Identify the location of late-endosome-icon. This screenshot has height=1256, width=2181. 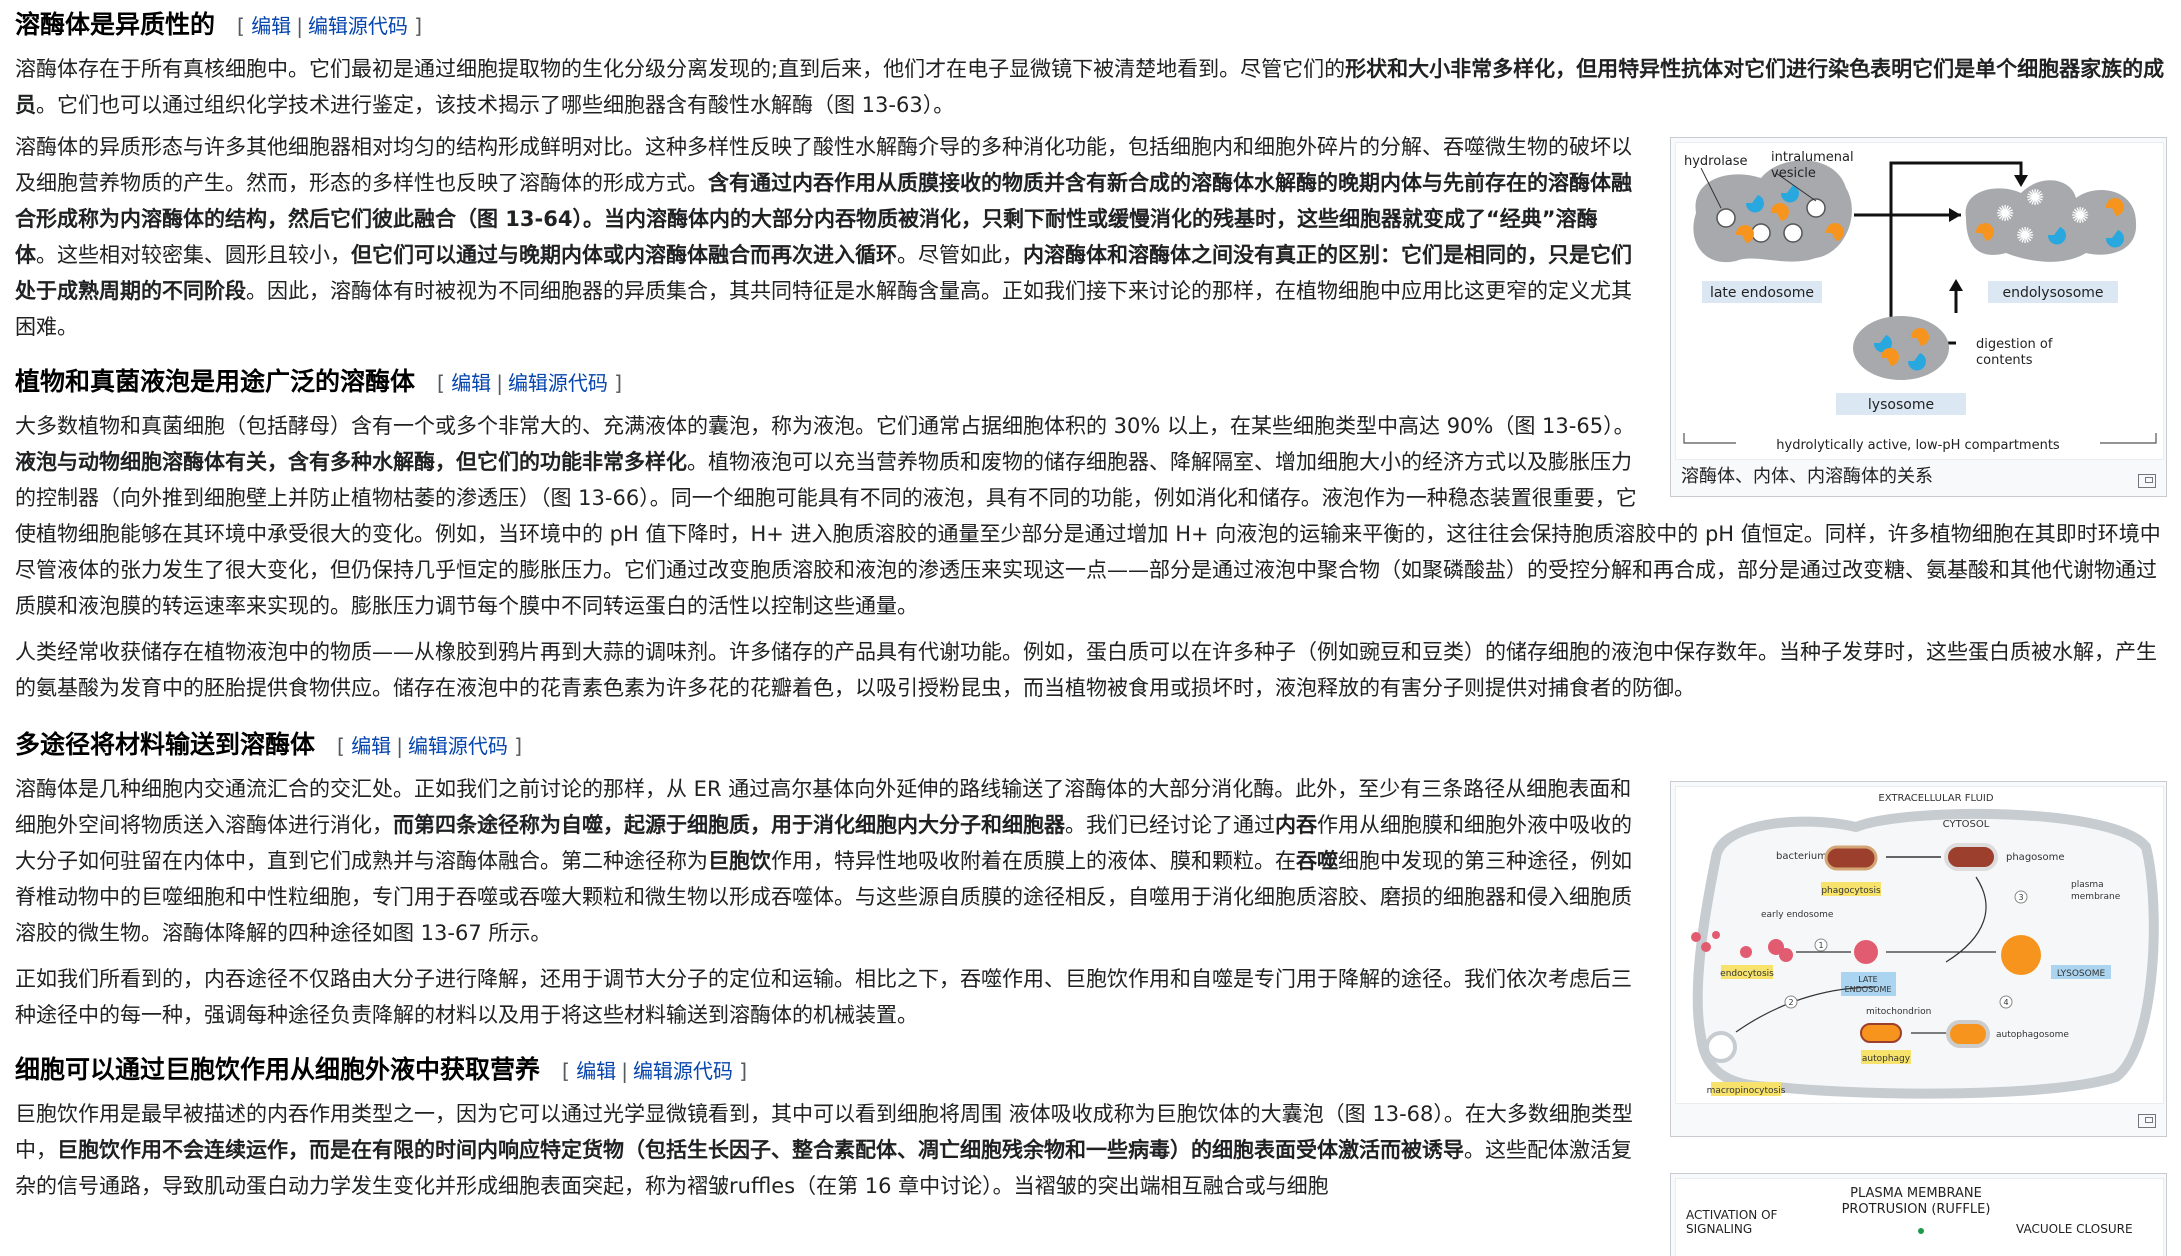
(1866, 952).